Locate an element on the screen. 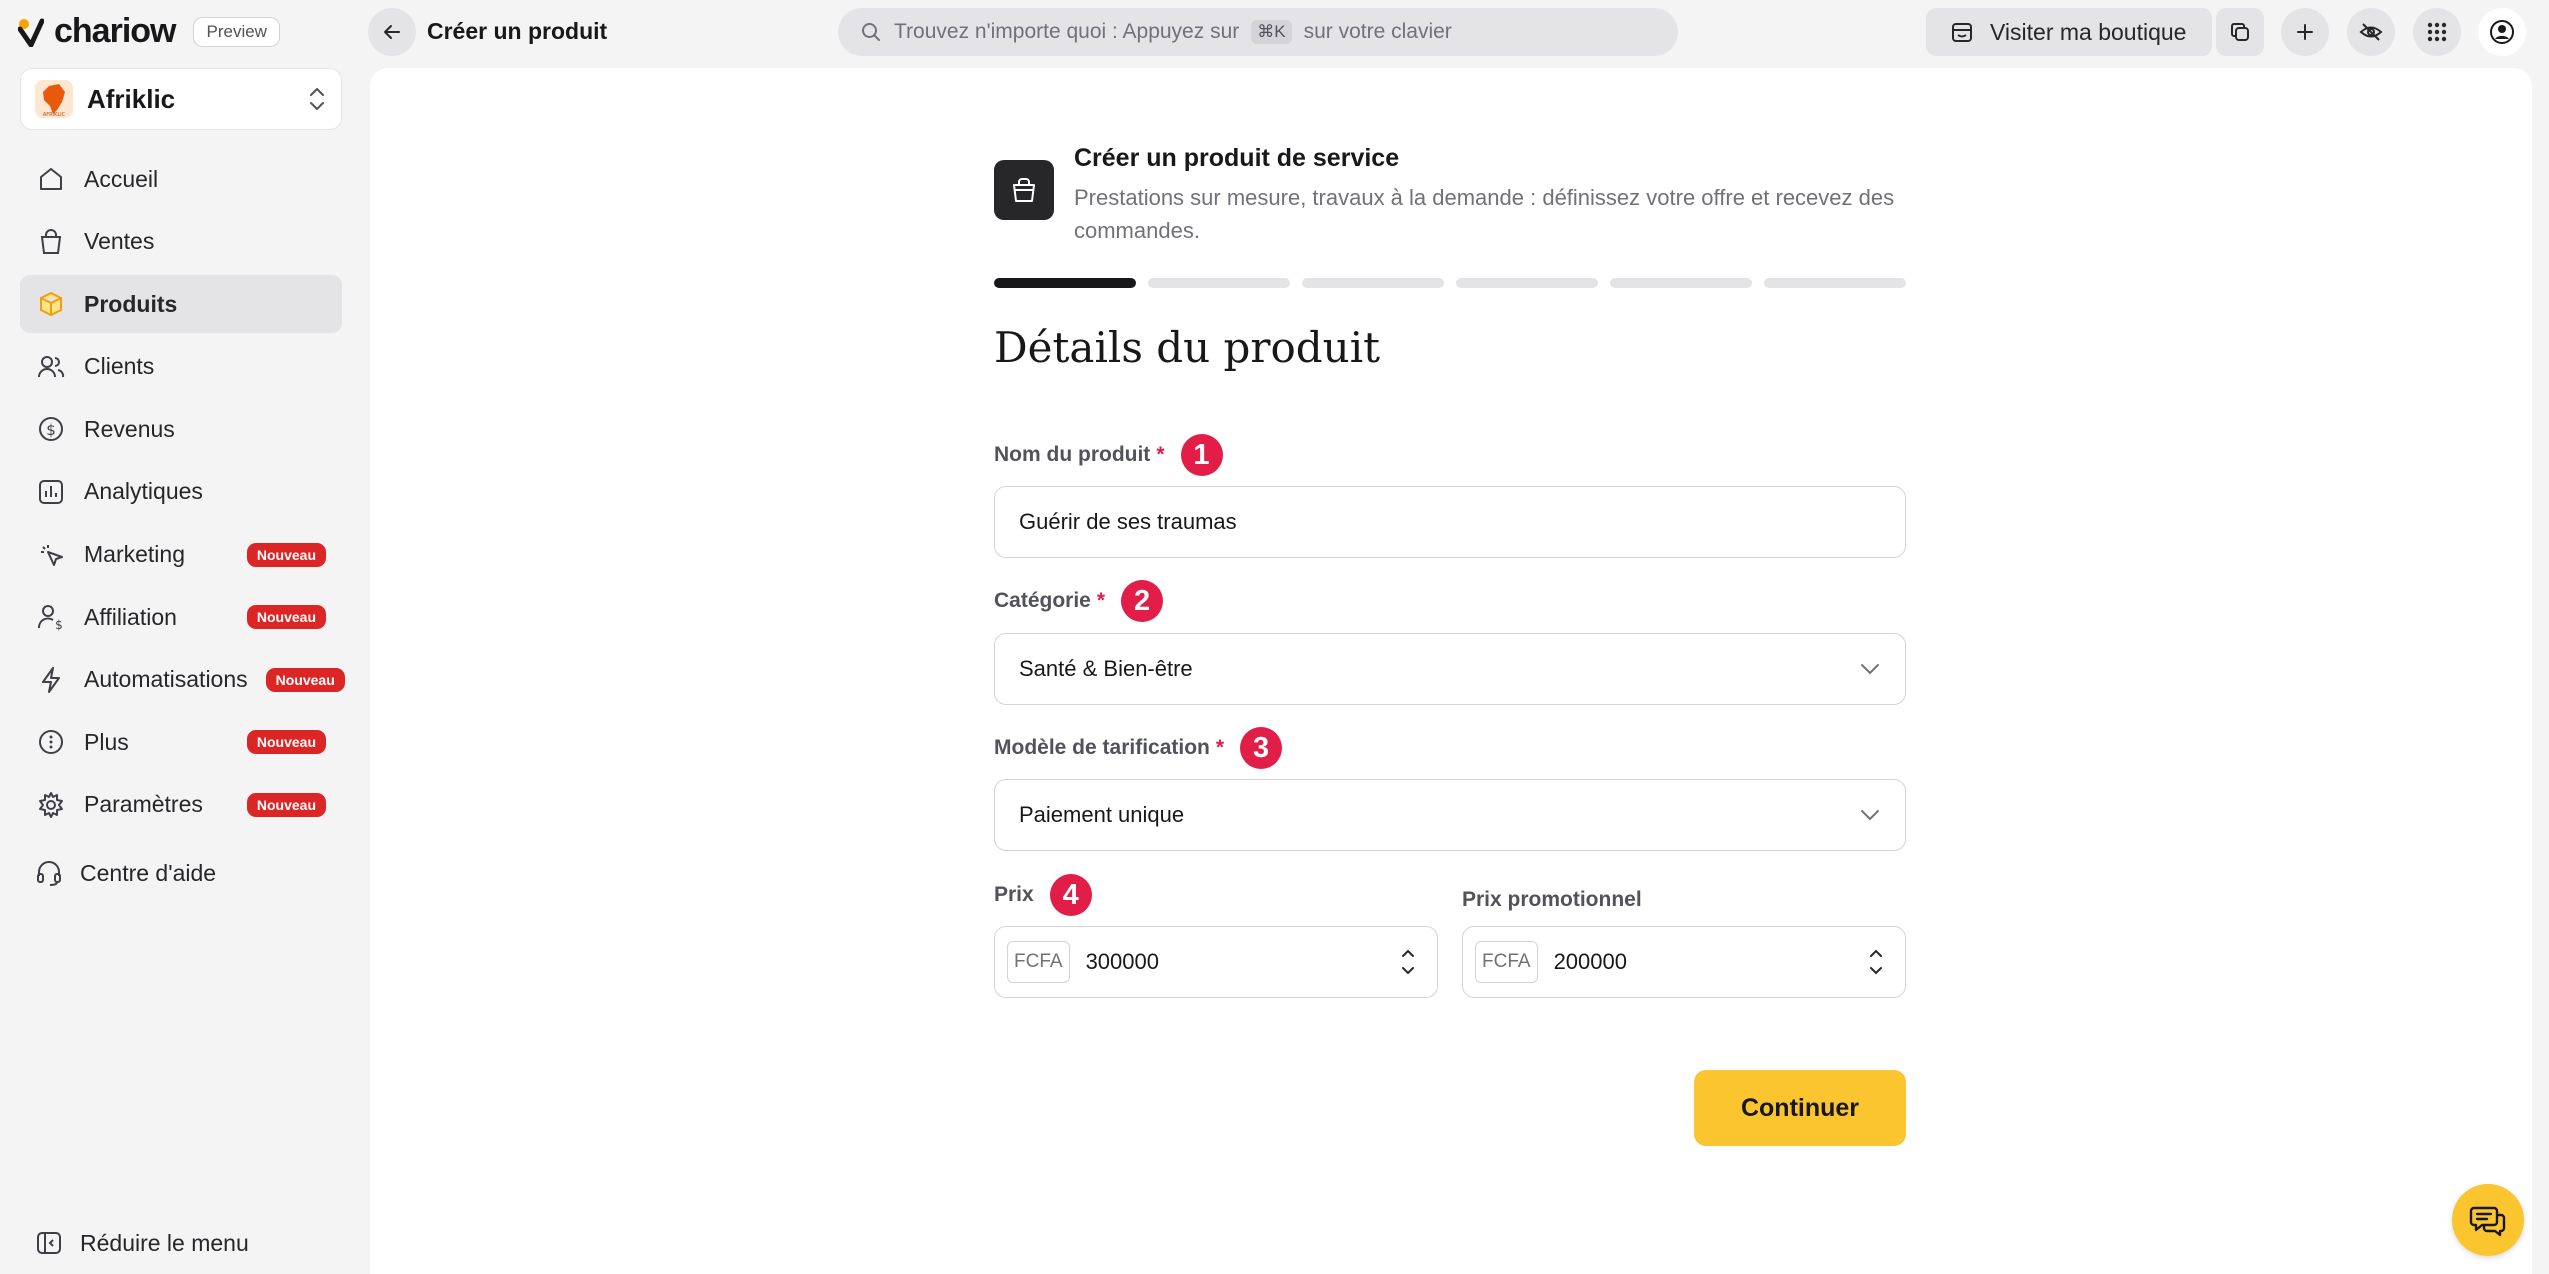 The image size is (2549, 1274). store-name: Afriklic is located at coordinates (131, 98).